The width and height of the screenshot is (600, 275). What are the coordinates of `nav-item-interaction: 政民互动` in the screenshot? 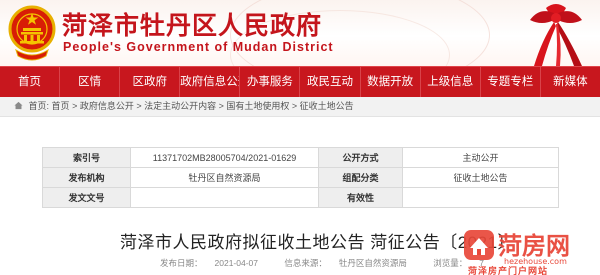 It's located at (330, 82).